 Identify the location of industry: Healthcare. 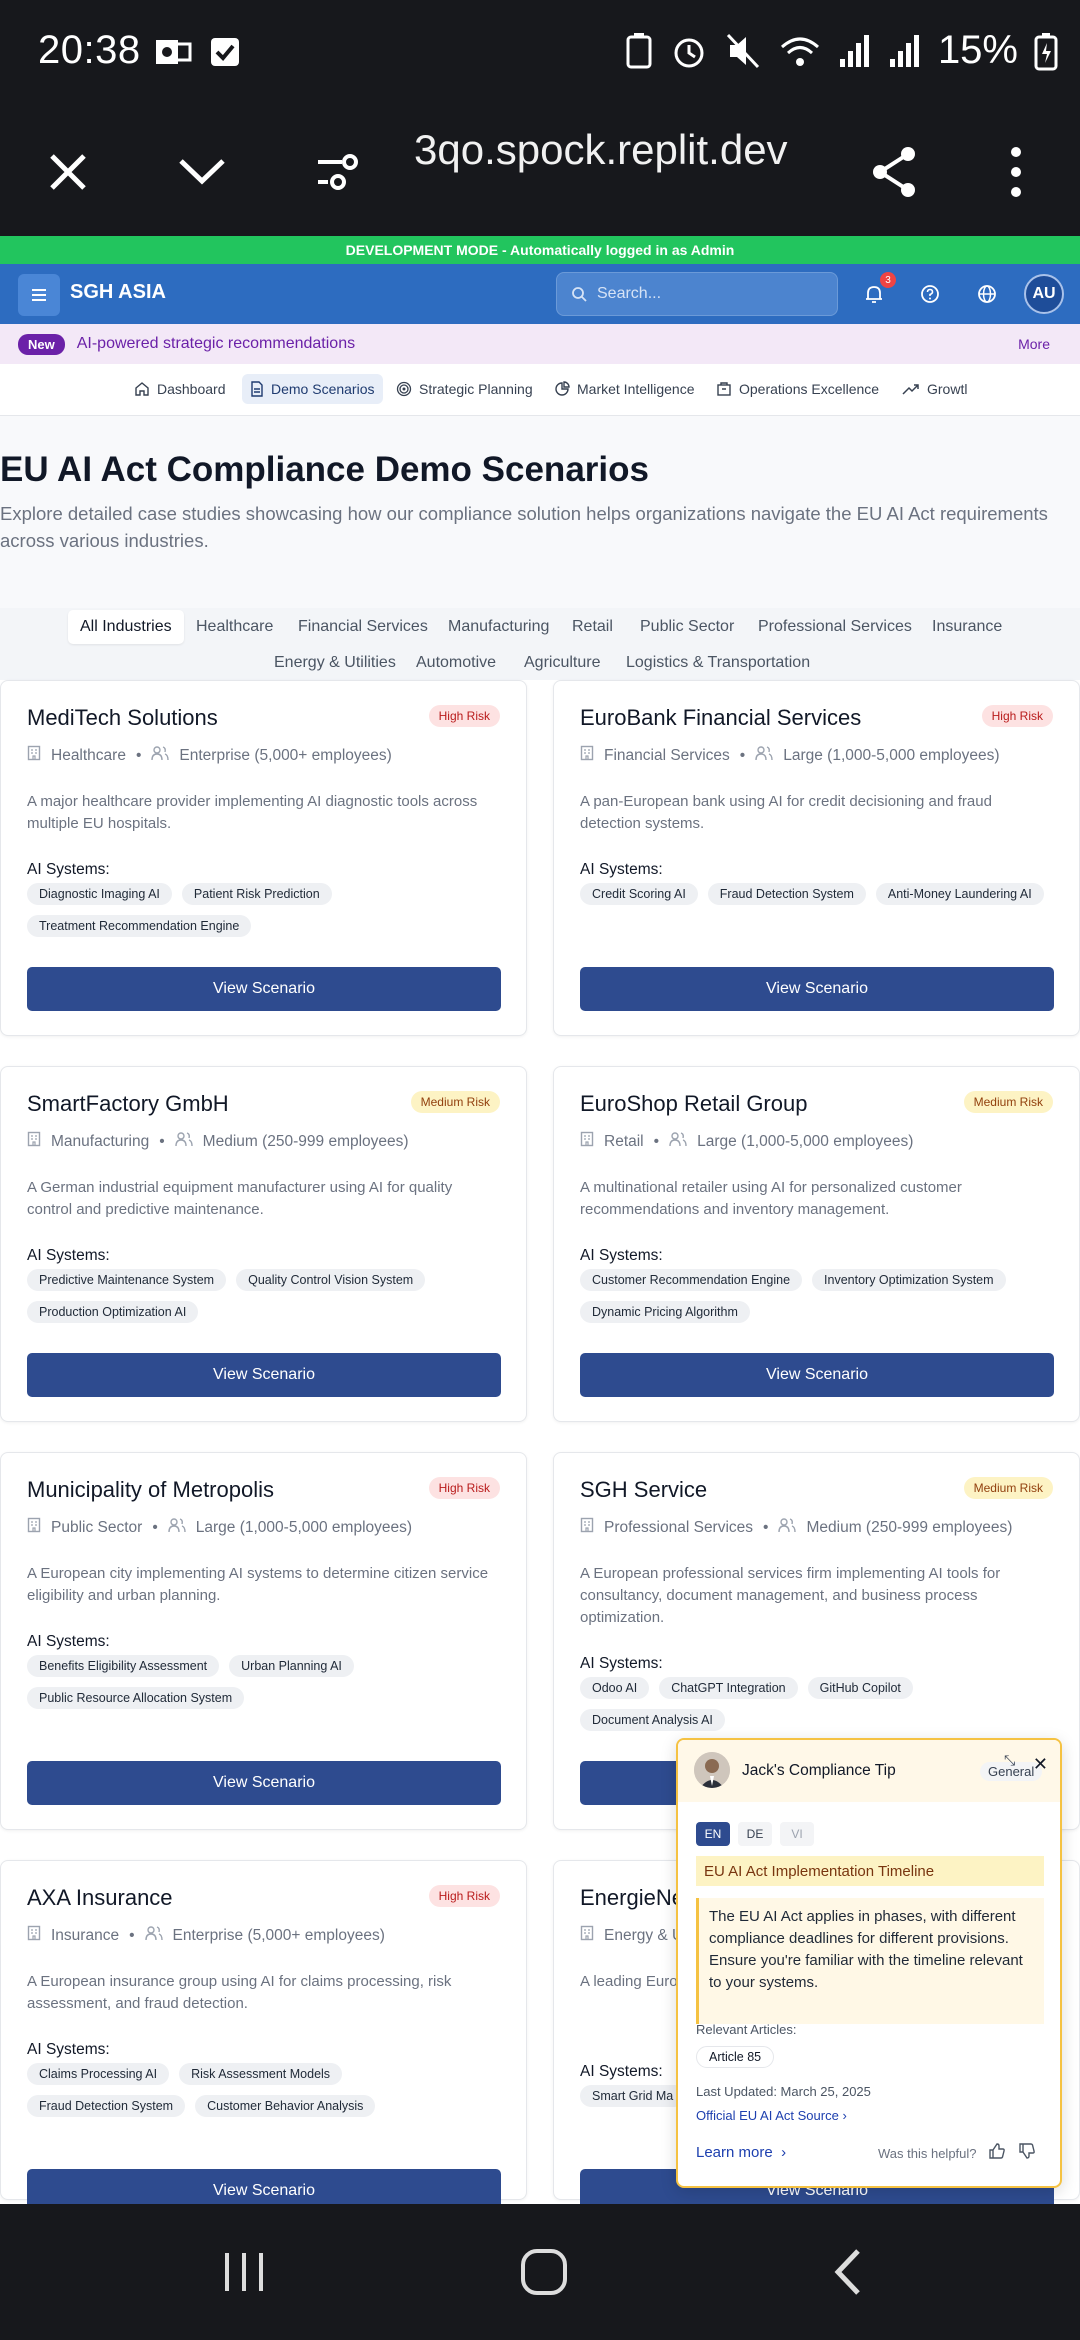
(88, 755).